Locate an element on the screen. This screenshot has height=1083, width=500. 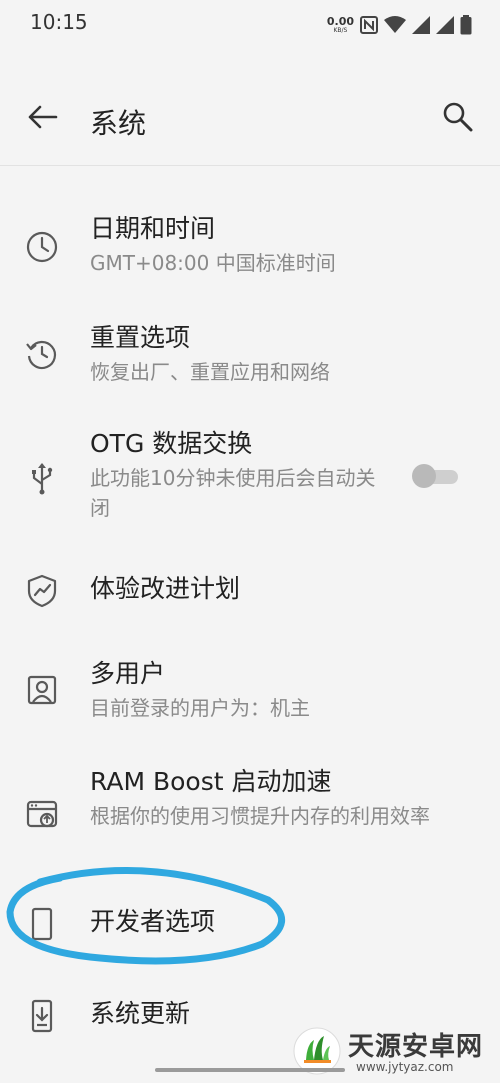
search-button is located at coordinates (458, 117).